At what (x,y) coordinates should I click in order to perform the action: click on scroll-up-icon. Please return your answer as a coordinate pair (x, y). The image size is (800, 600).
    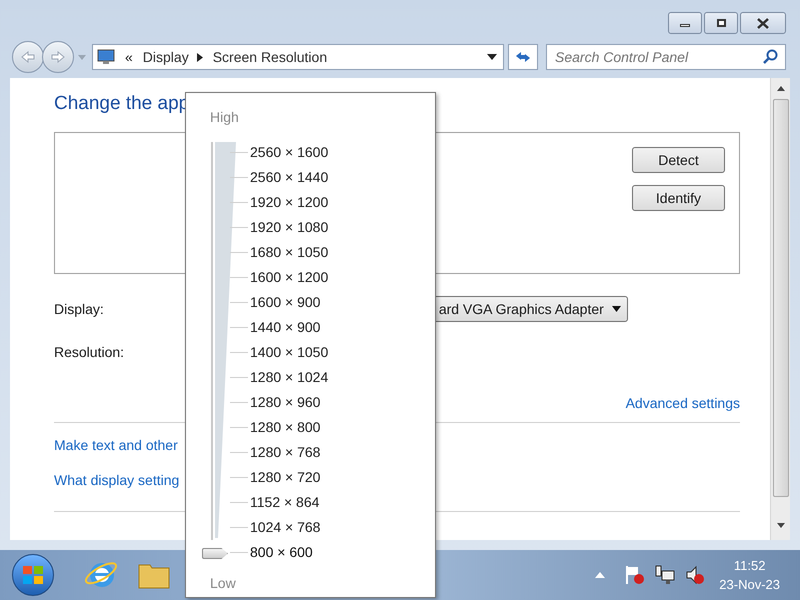
    Looking at the image, I should click on (780, 88).